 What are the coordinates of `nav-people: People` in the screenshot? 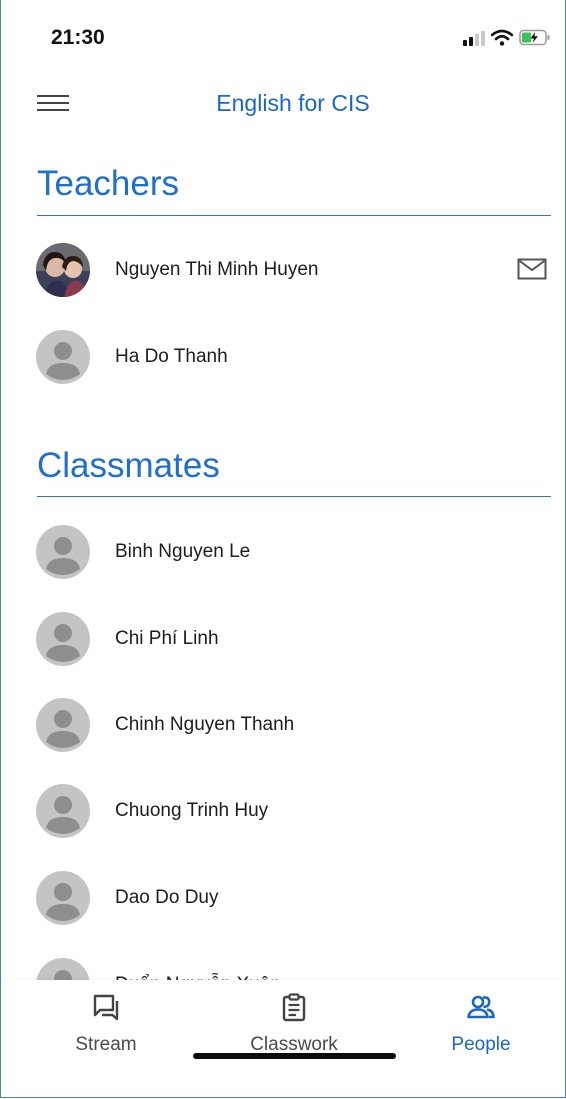 It's located at (481, 1032).